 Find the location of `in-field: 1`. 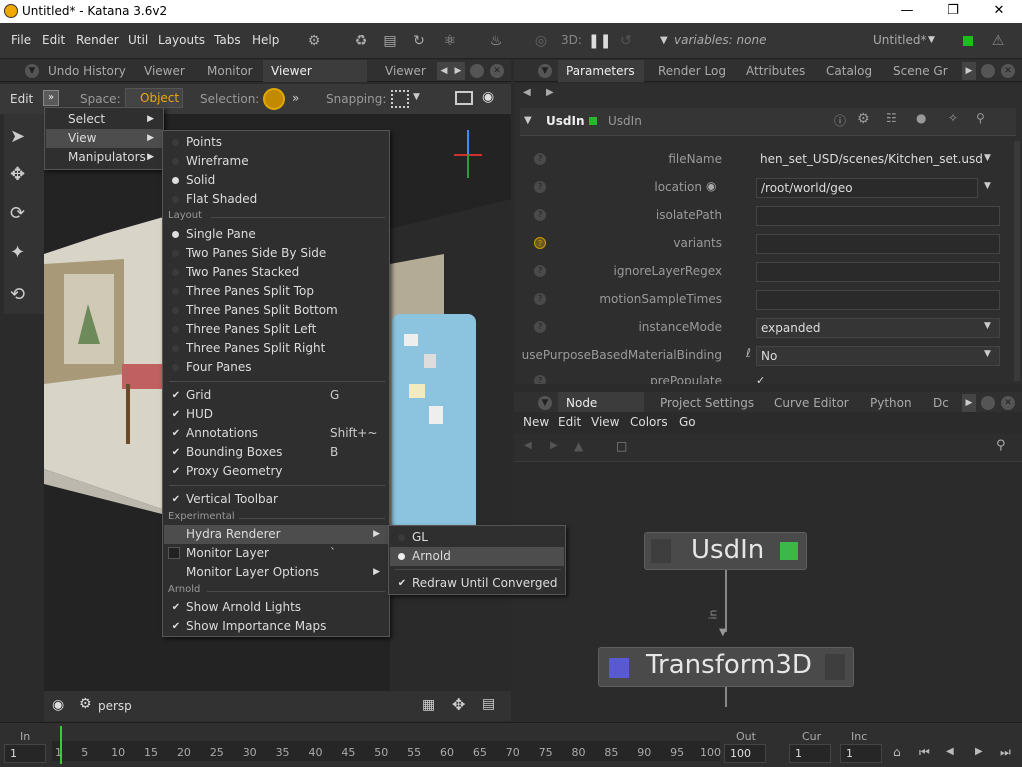

in-field: 1 is located at coordinates (25, 753).